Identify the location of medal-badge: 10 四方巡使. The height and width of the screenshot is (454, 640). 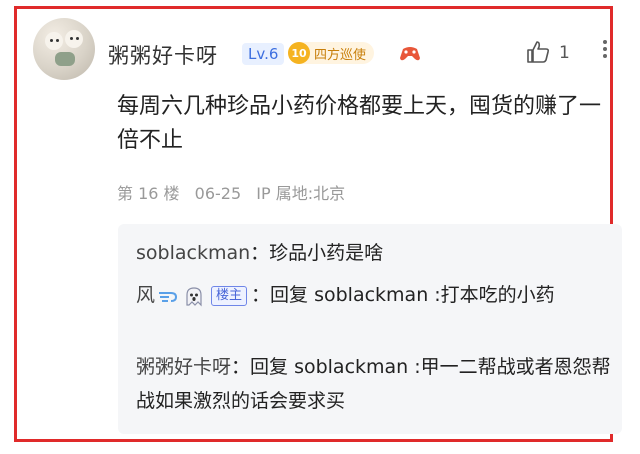
(331, 53).